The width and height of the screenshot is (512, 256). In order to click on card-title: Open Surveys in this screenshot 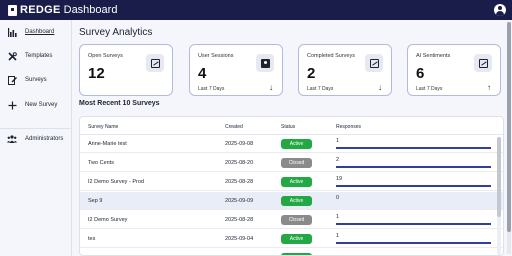, I will do `click(105, 56)`.